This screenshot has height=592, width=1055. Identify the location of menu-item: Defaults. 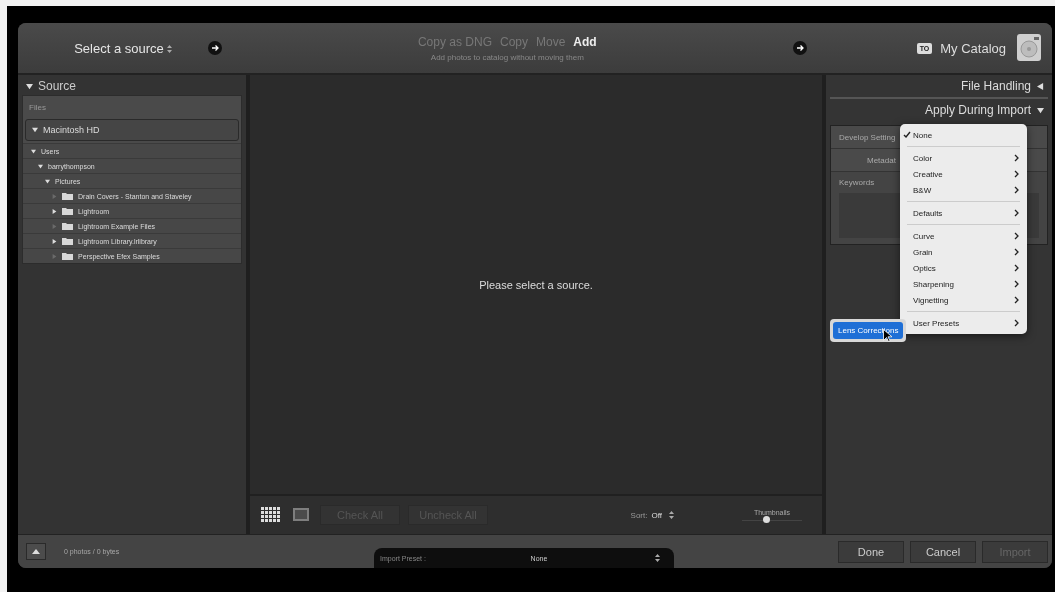
(963, 213).